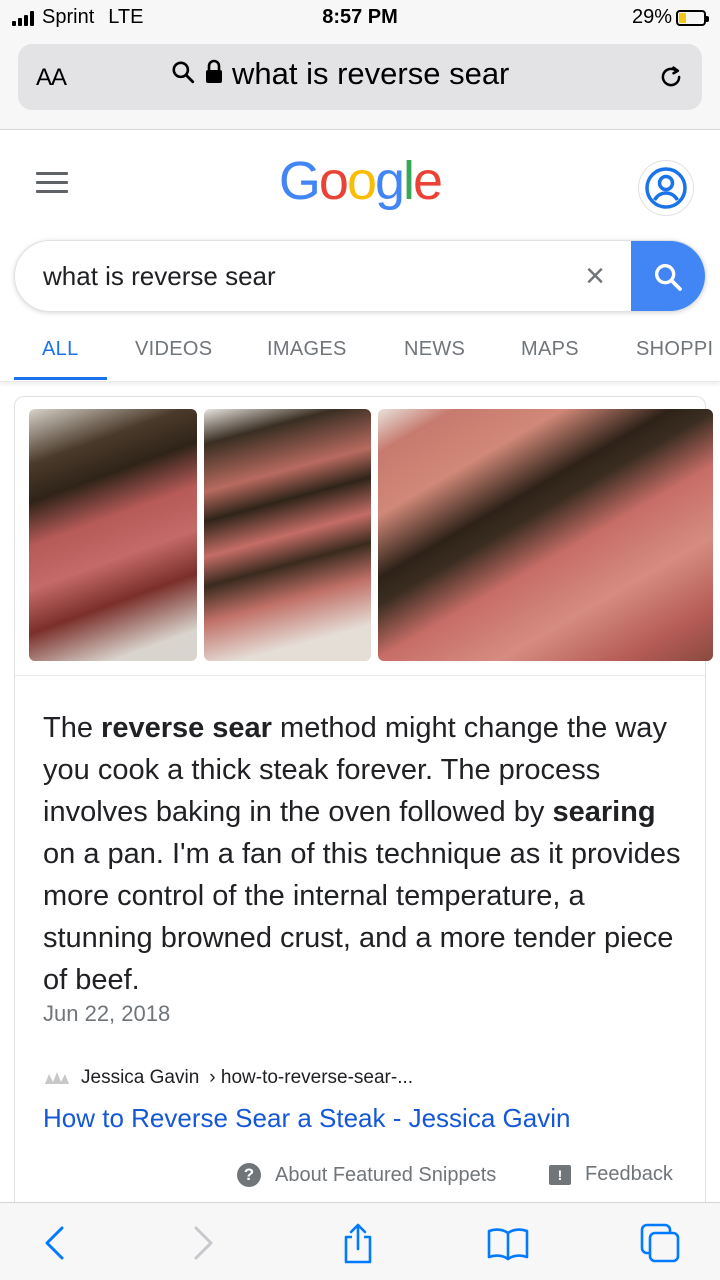  I want to click on share-icon, so click(358, 1243).